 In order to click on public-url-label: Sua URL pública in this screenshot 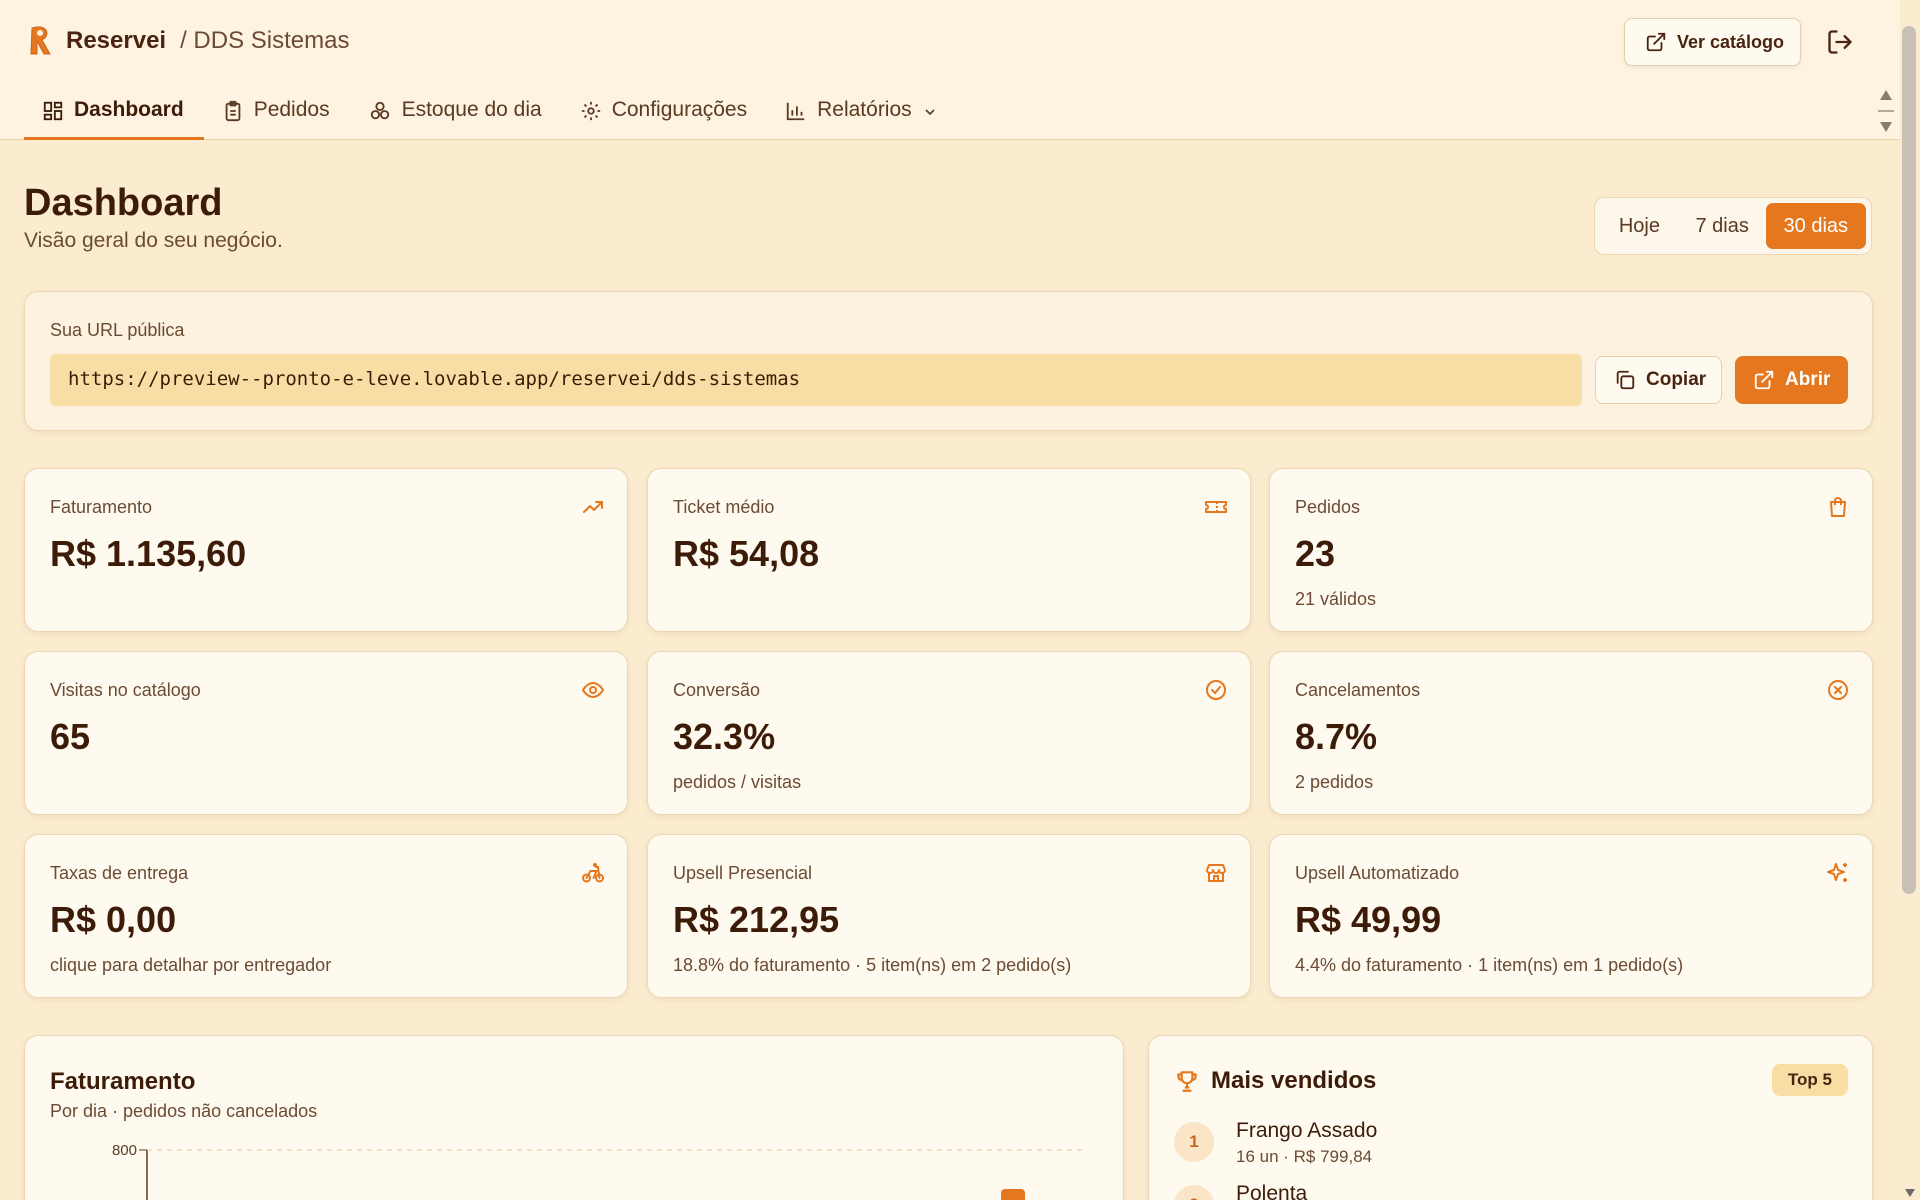, I will do `click(117, 330)`.